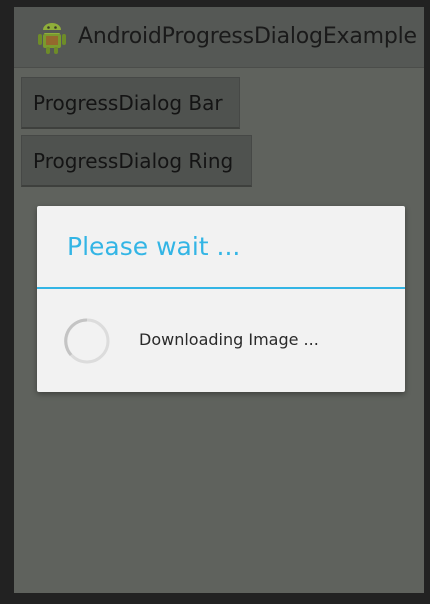 This screenshot has width=430, height=604. Describe the element at coordinates (52, 38) in the screenshot. I see `android-robot-icon` at that location.